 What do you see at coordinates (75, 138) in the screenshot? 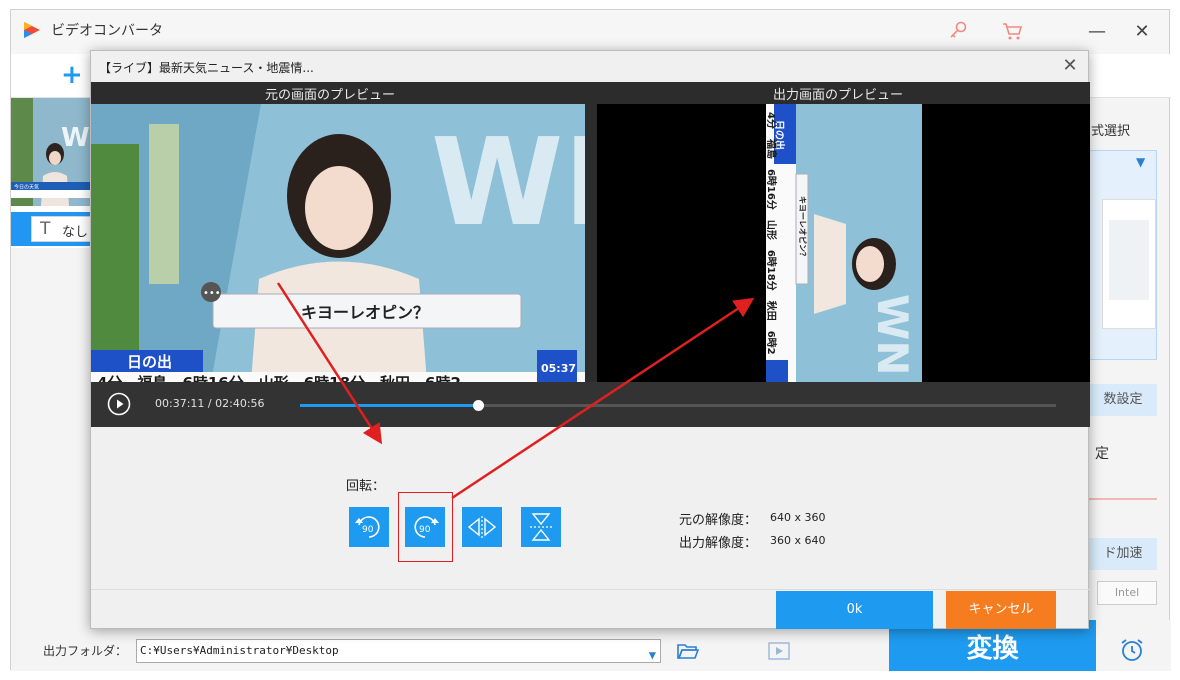
I see `svg-text: W` at bounding box center [75, 138].